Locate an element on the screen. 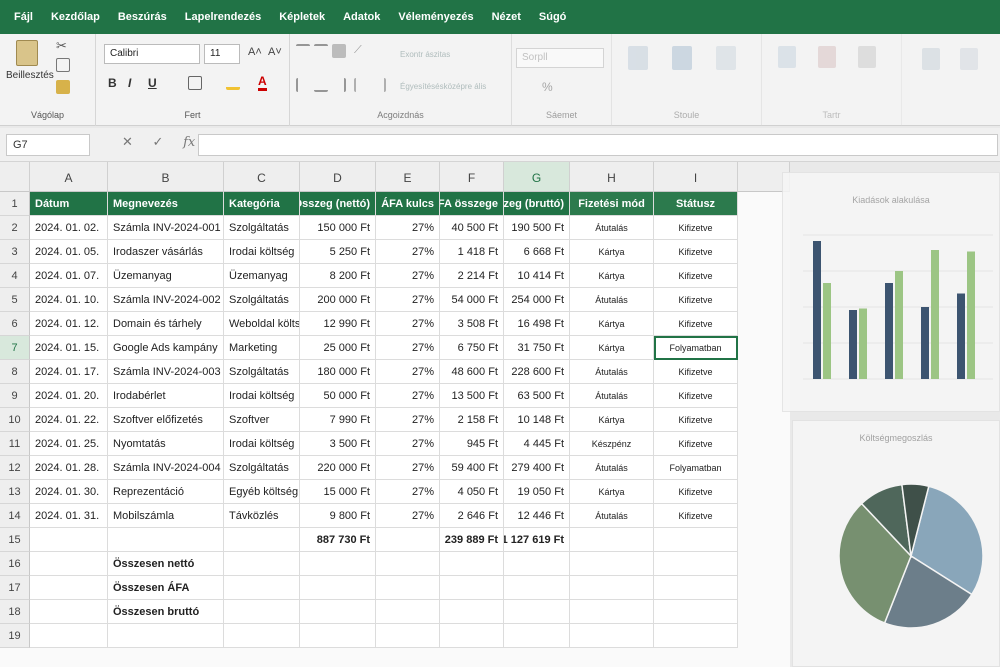 Image resolution: width=1000 pixels, height=667 pixels. cell: Domain és tárhely is located at coordinates (166, 324).